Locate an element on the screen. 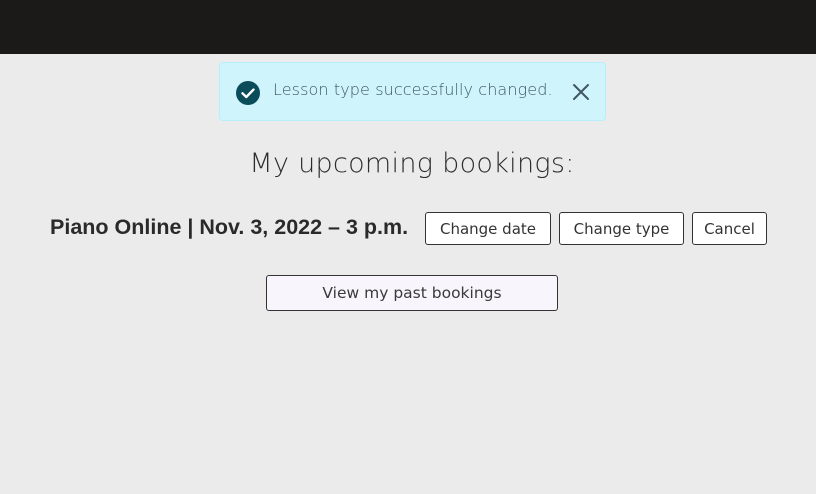 This screenshot has width=816, height=494. success-alert: Lesson type successfully changed. is located at coordinates (412, 91).